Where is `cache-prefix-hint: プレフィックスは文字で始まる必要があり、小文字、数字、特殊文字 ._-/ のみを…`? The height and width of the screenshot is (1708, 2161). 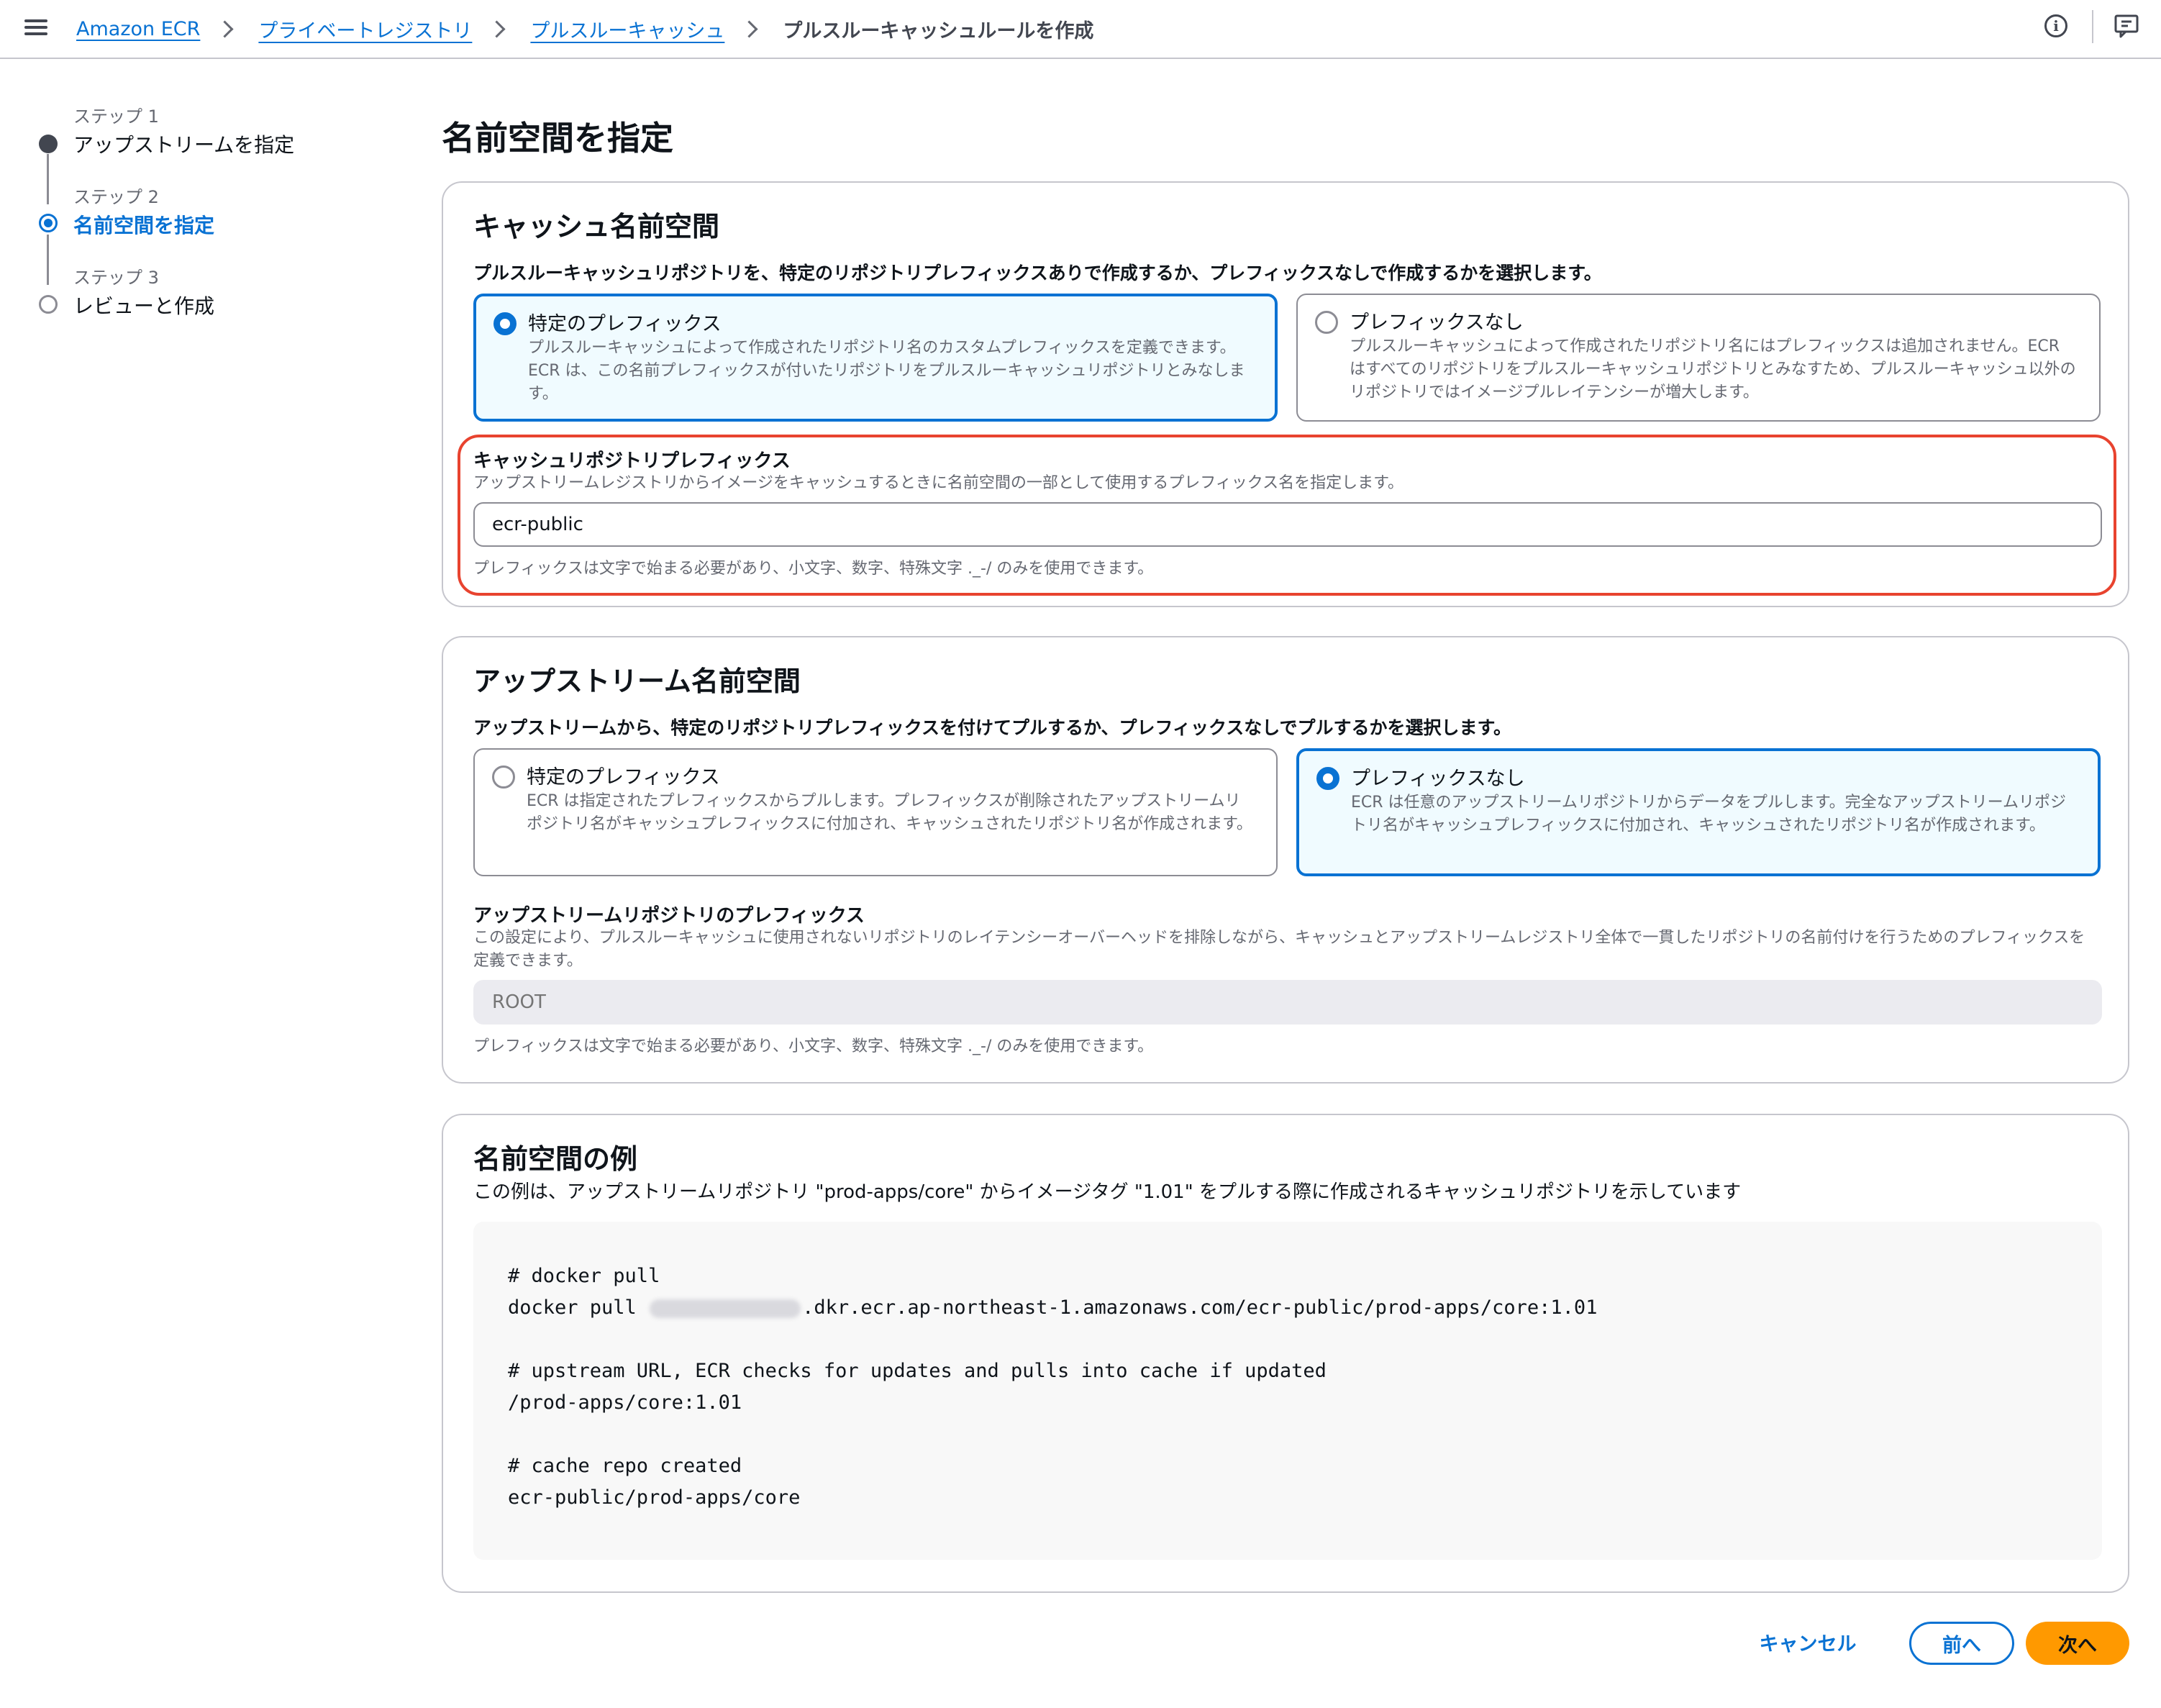 cache-prefix-hint: プレフィックスは文字で始まる必要があり、小文字、数字、特殊文字 ._-/ のみを… is located at coordinates (813, 569).